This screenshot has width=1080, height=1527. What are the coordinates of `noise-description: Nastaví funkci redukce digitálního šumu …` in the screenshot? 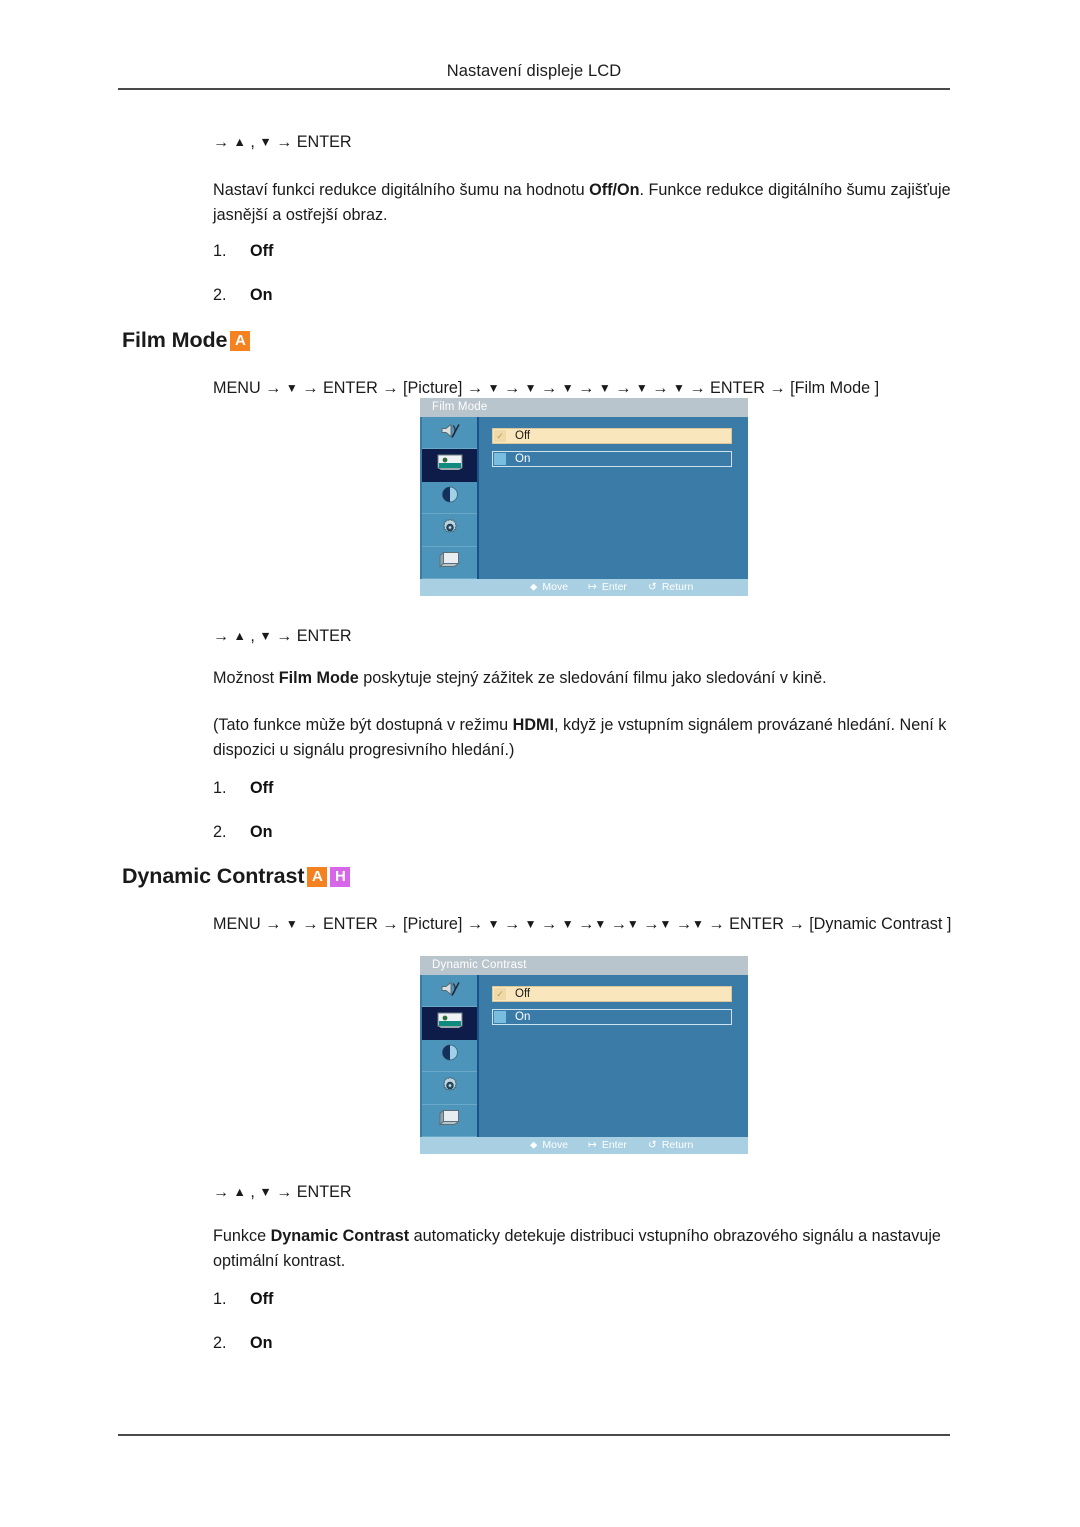 It's located at (583, 203).